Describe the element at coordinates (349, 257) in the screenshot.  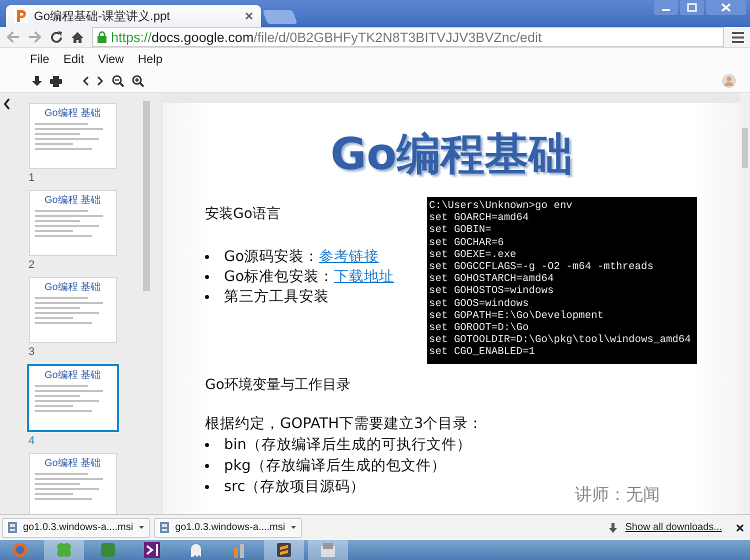
I see `link: 参考链接` at that location.